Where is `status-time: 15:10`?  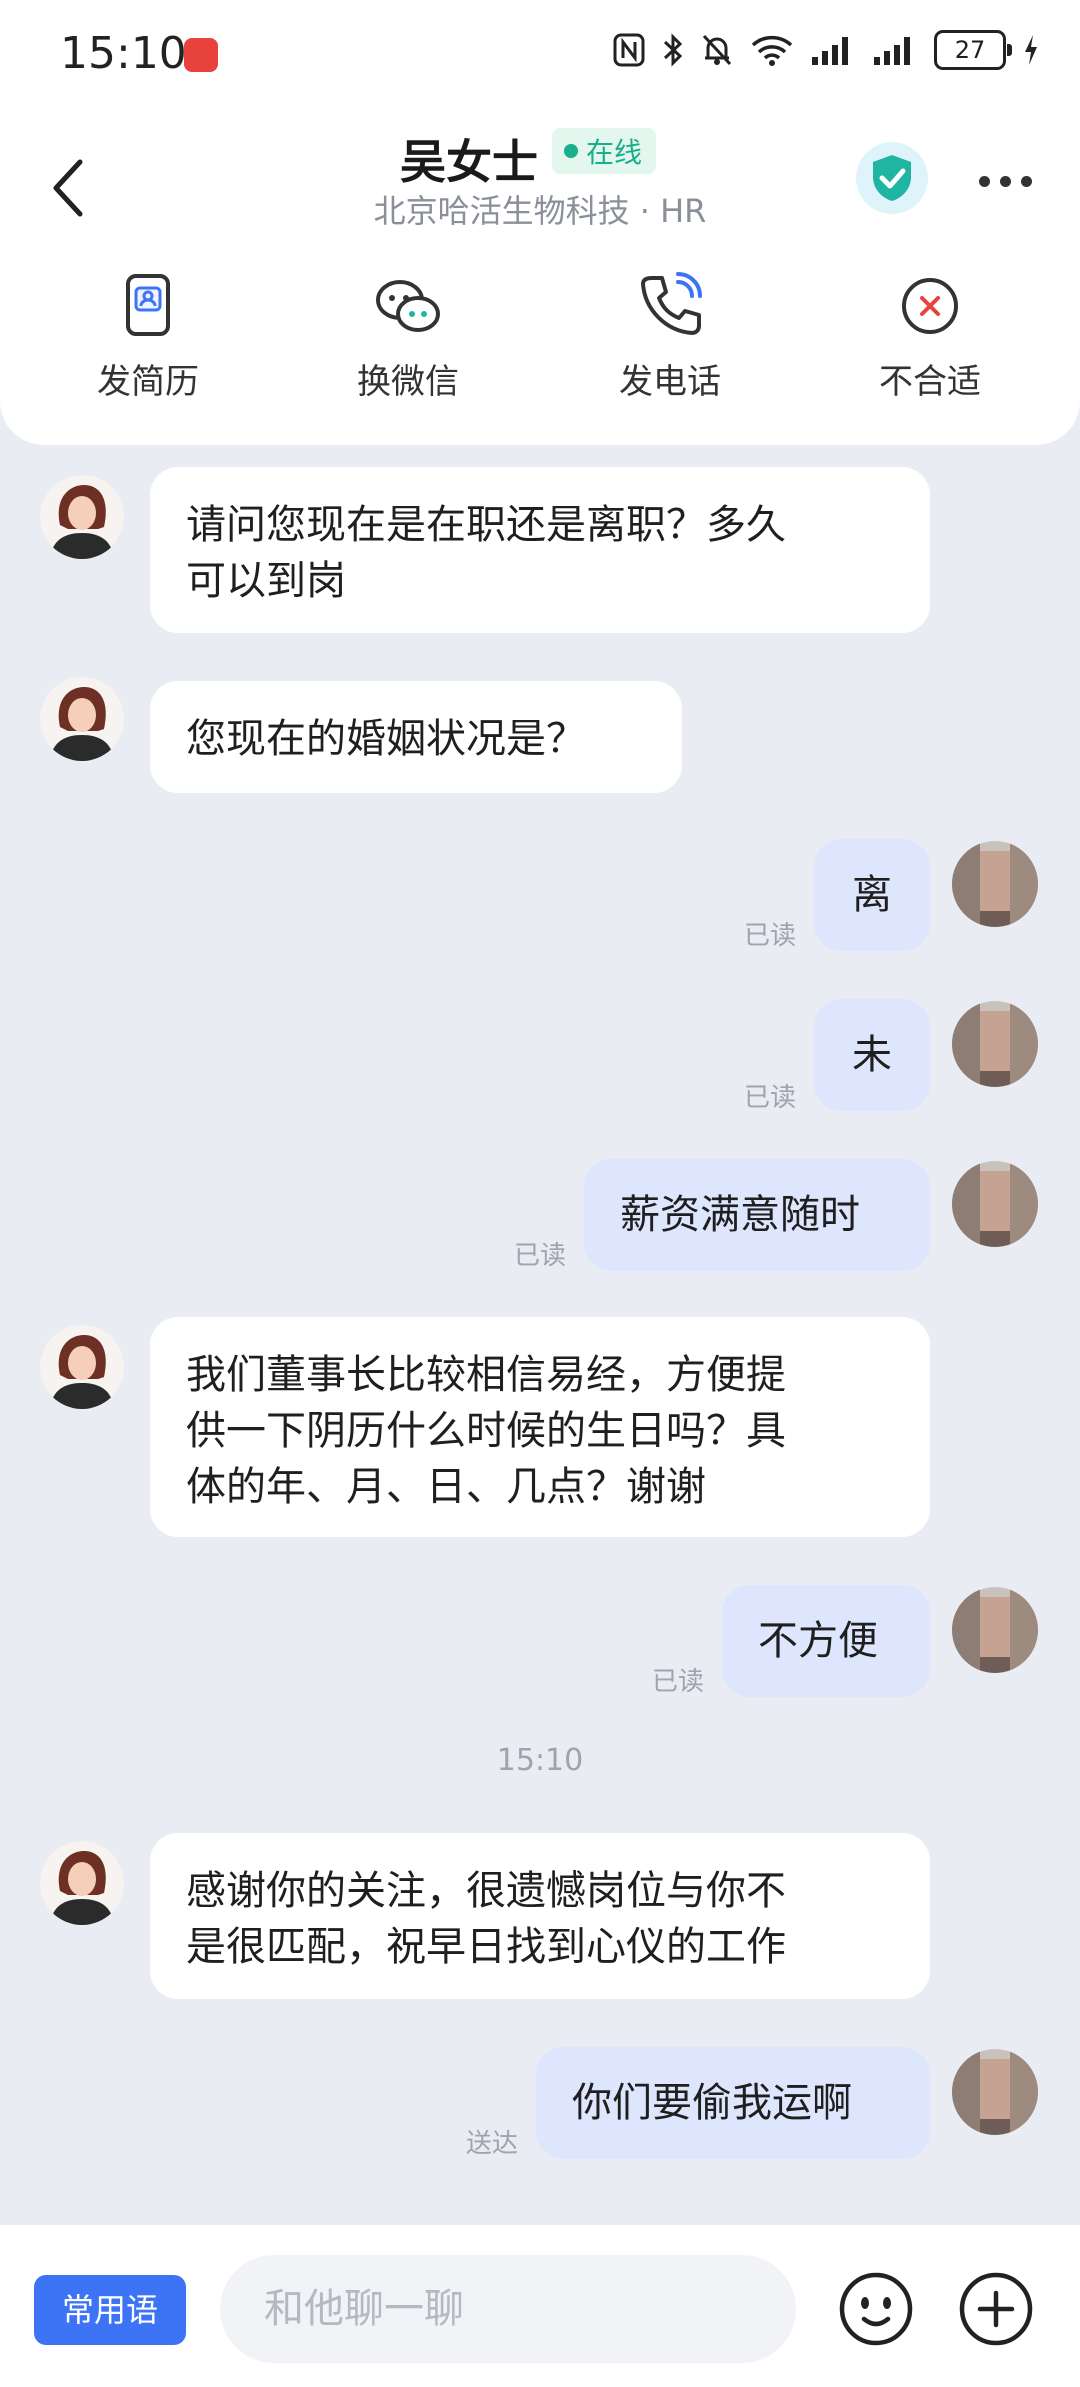 status-time: 15:10 is located at coordinates (123, 53).